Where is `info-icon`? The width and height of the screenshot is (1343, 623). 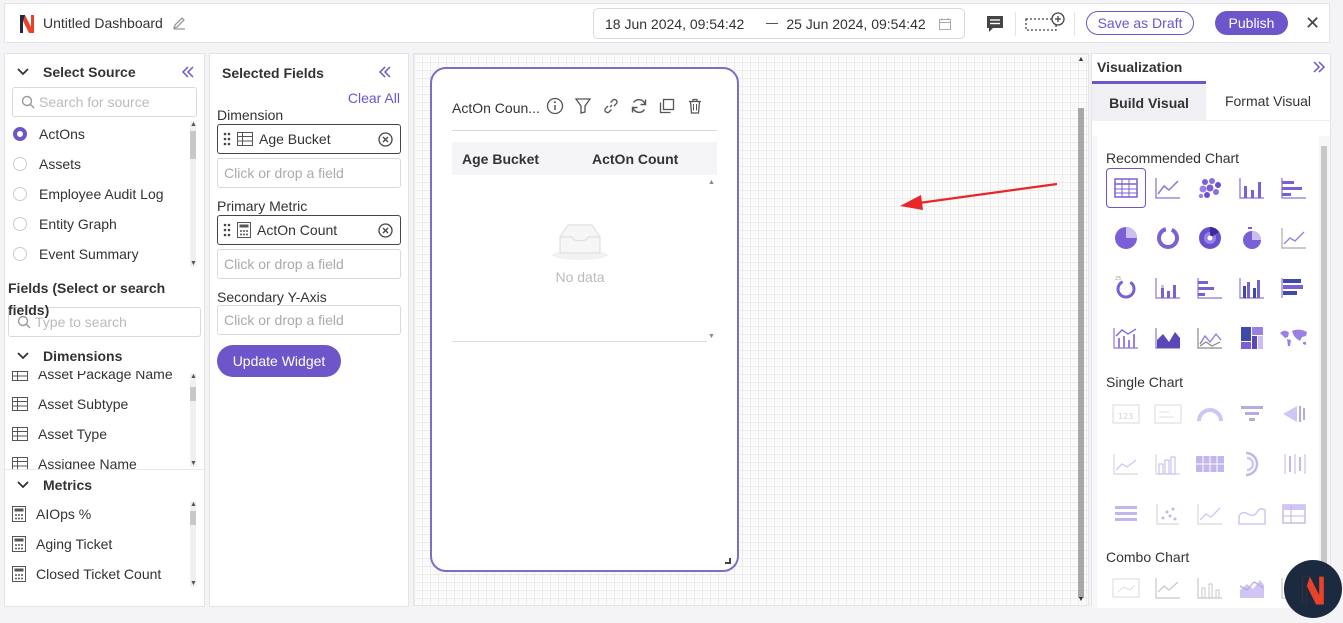
info-icon is located at coordinates (555, 106).